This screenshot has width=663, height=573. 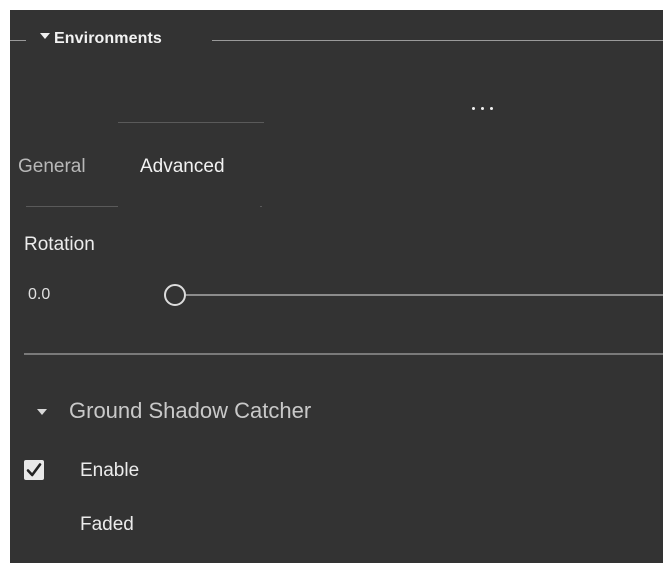 What do you see at coordinates (59, 244) in the screenshot?
I see `rotation-label: Rotation` at bounding box center [59, 244].